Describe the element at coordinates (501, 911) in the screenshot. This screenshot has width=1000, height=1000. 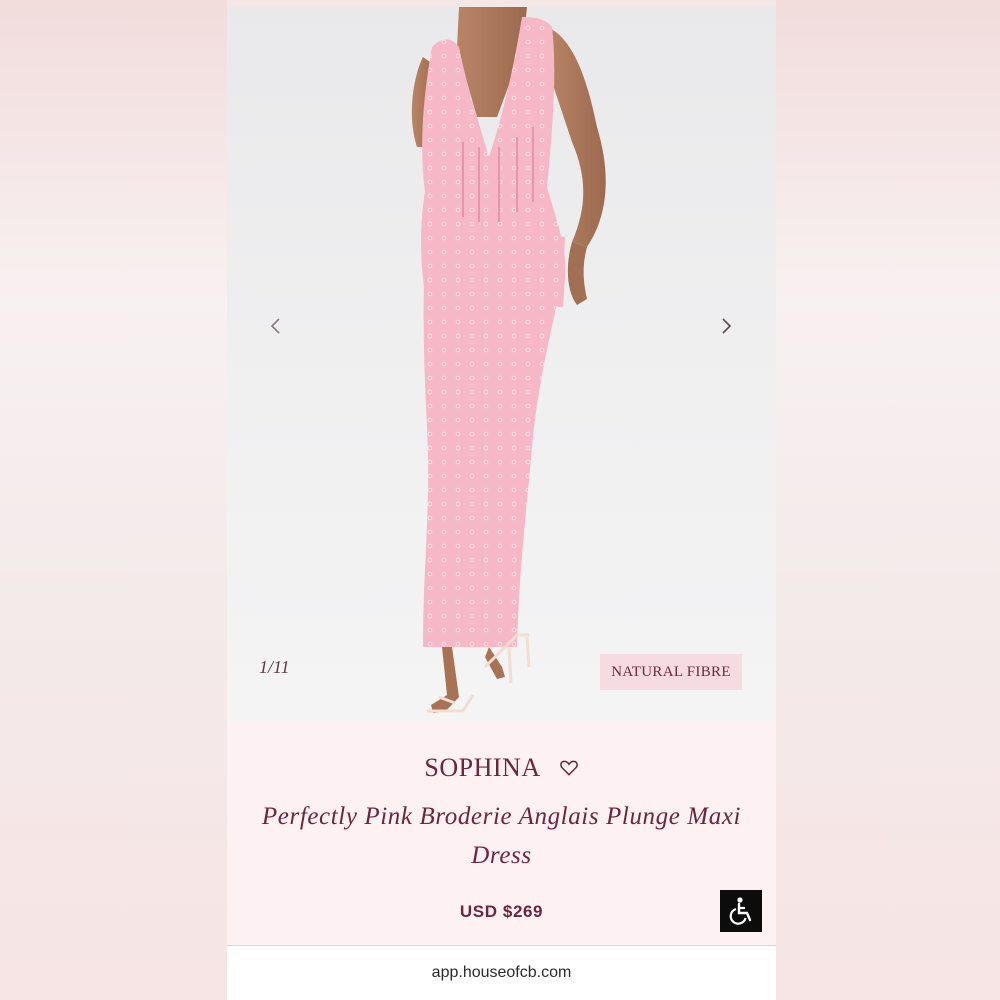
I see `product-price: USD $269` at that location.